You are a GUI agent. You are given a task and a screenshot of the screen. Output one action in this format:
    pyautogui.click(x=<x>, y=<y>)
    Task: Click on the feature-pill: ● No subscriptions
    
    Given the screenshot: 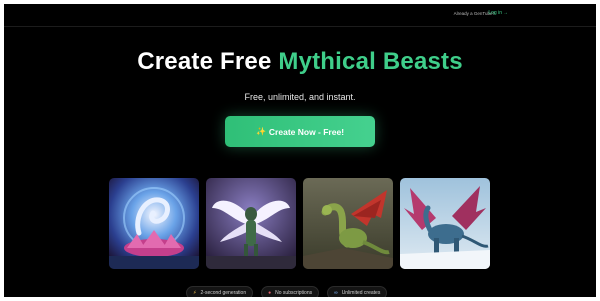 What is the action you would take?
    pyautogui.click(x=290, y=291)
    